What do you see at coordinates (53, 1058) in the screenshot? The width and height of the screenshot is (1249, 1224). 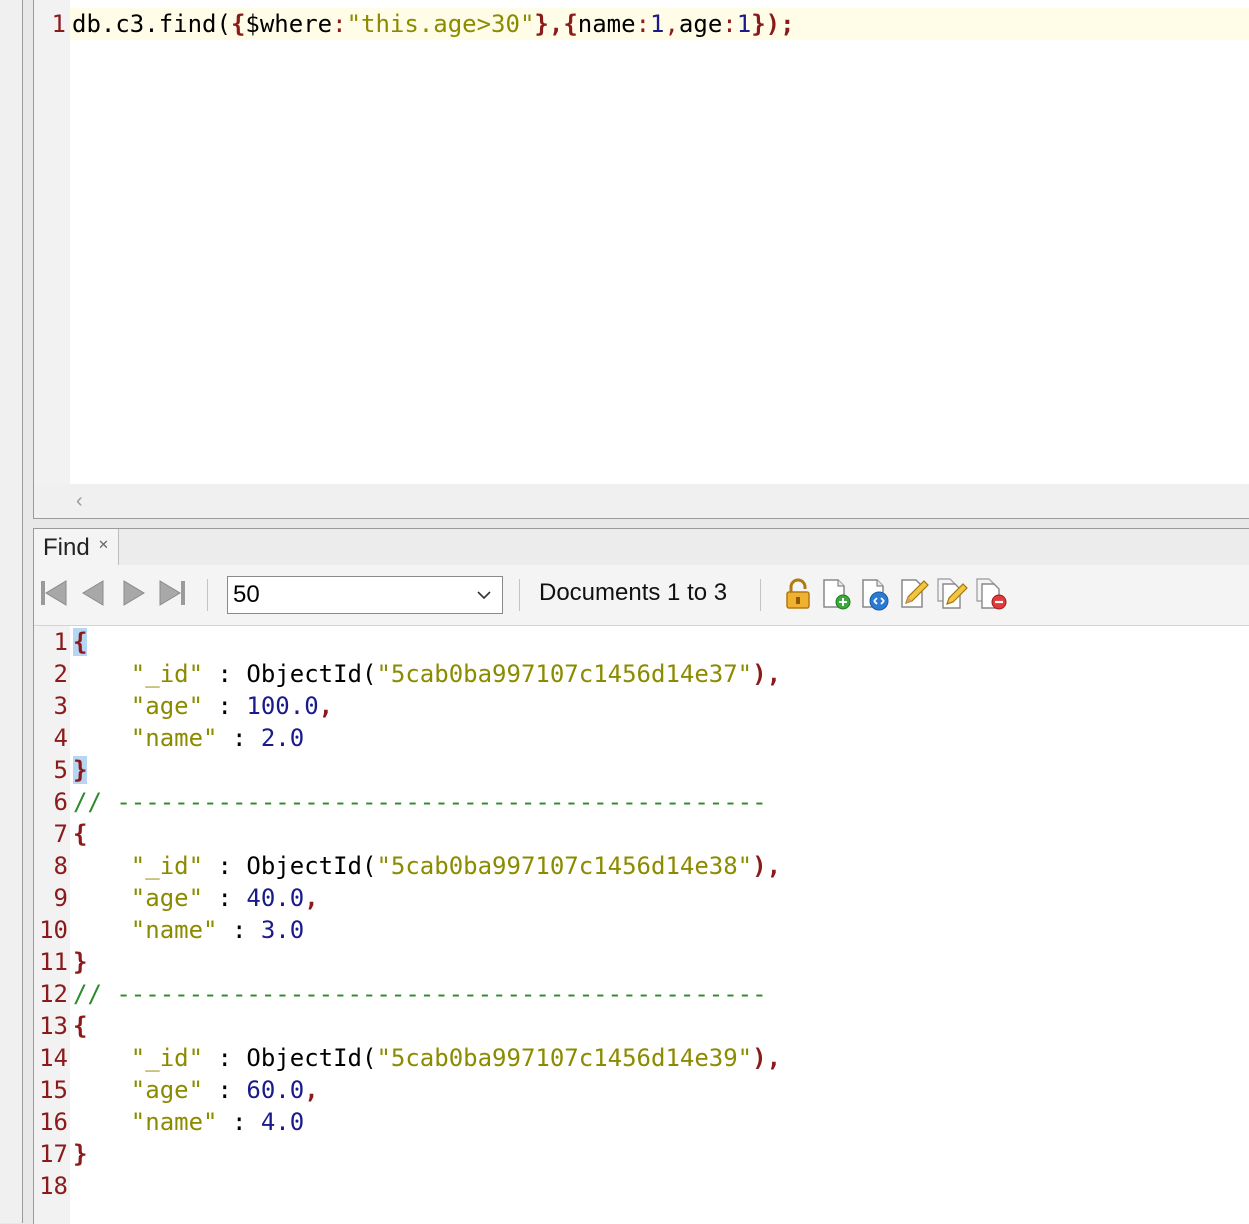 I see `line-number: 14` at bounding box center [53, 1058].